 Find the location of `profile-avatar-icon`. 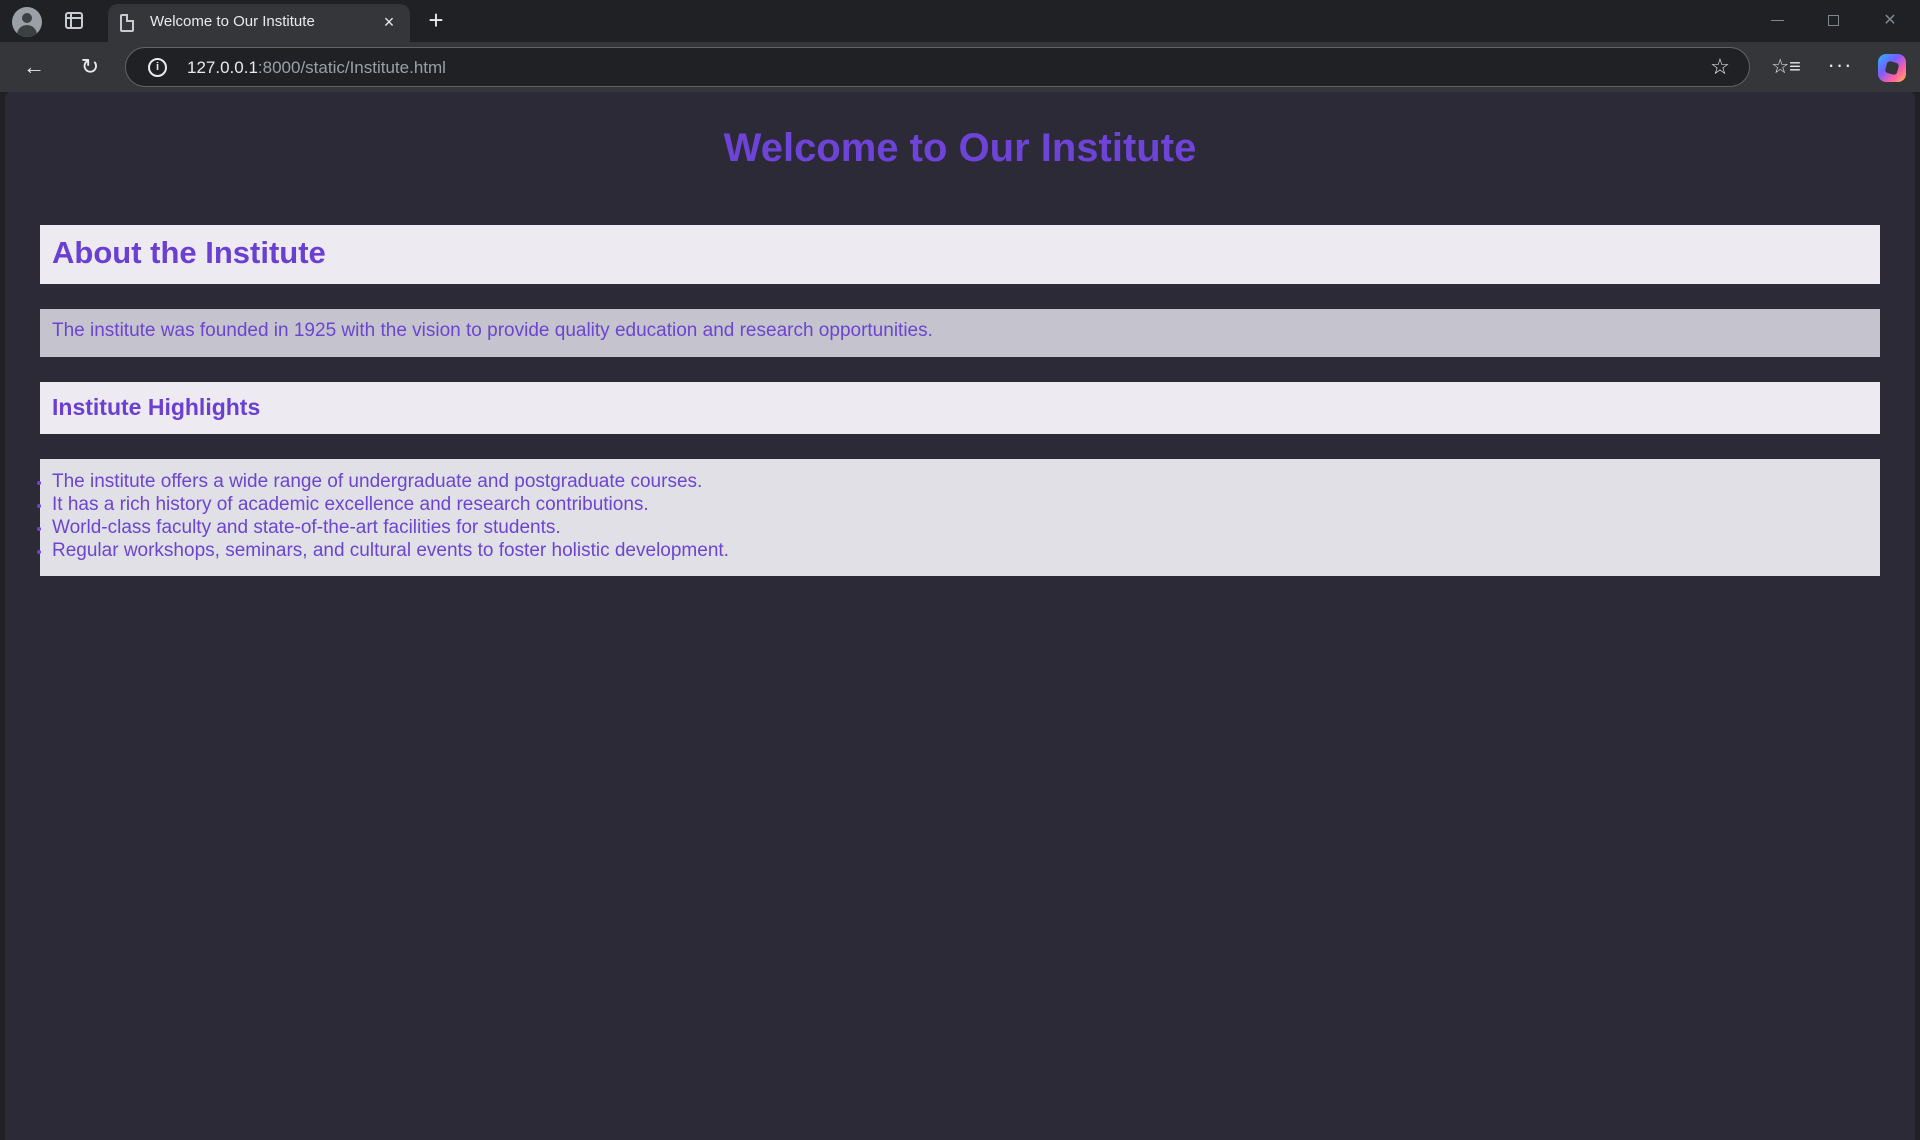

profile-avatar-icon is located at coordinates (27, 22).